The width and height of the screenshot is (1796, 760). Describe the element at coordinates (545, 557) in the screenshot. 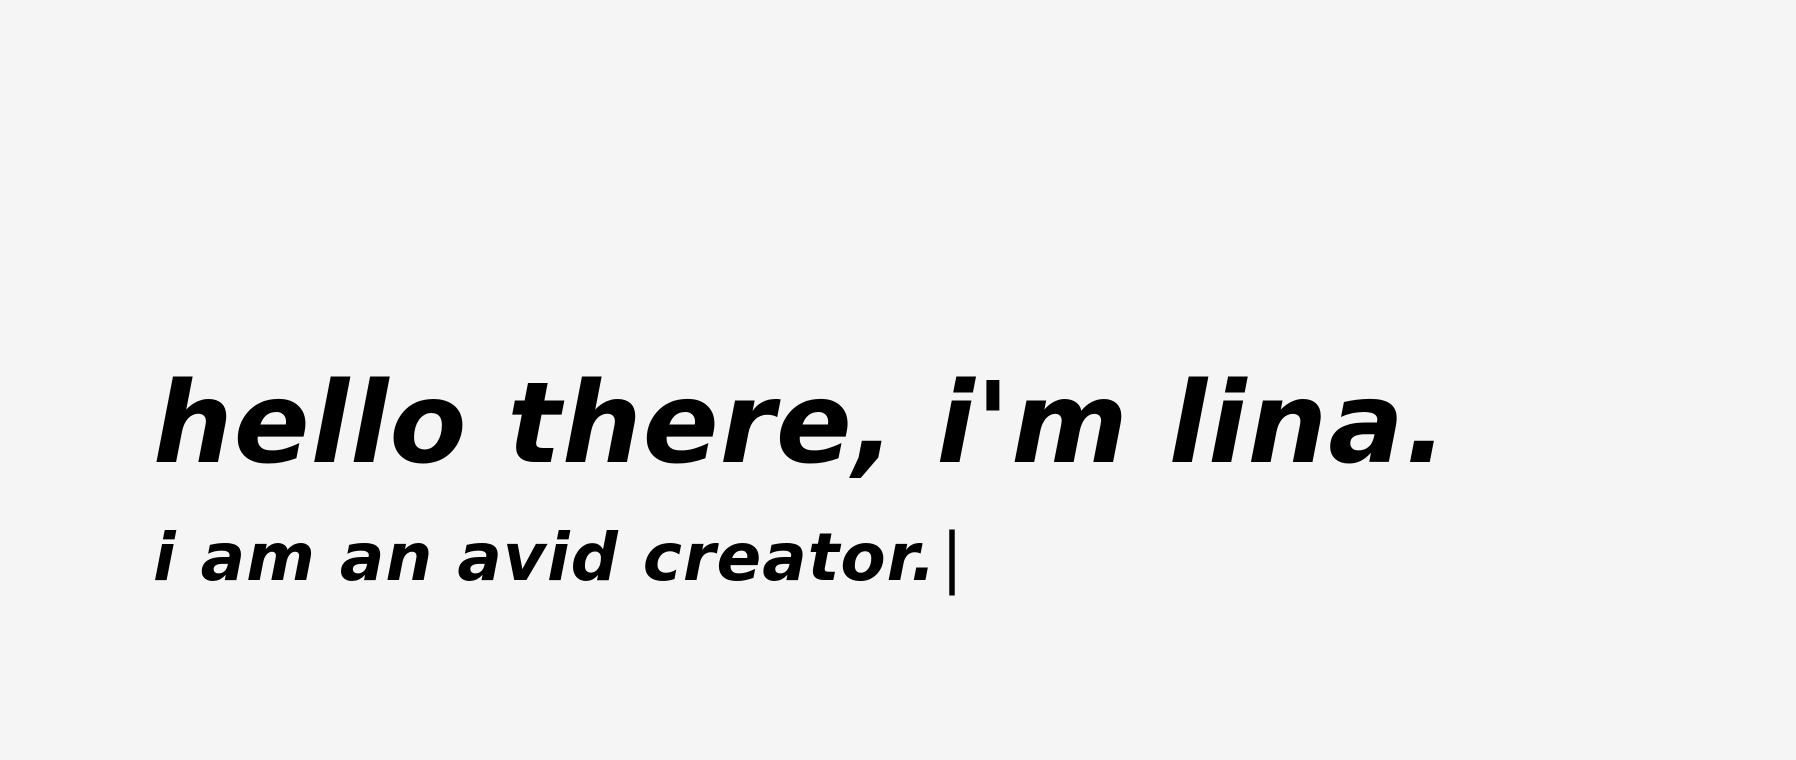

I see `hero-subline: i am an avid creator.` at that location.